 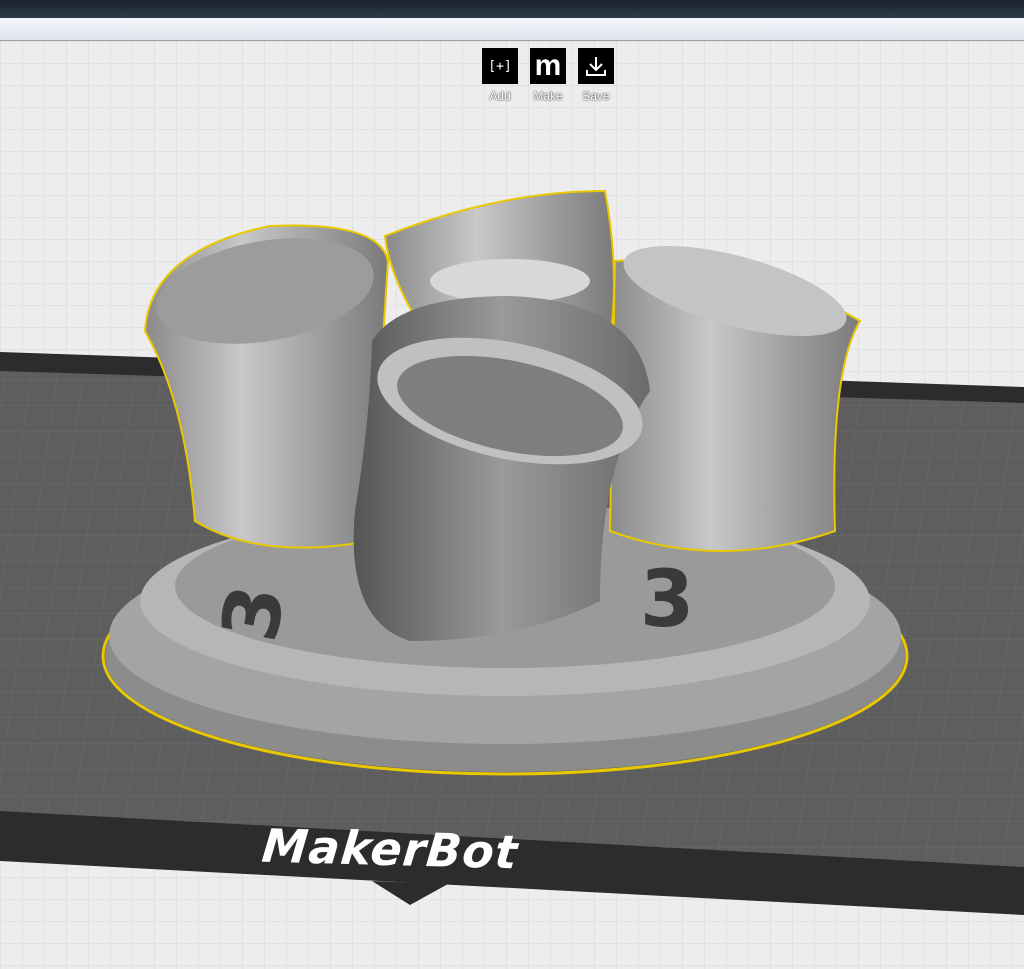 I want to click on add-icon: [+], so click(x=500, y=66).